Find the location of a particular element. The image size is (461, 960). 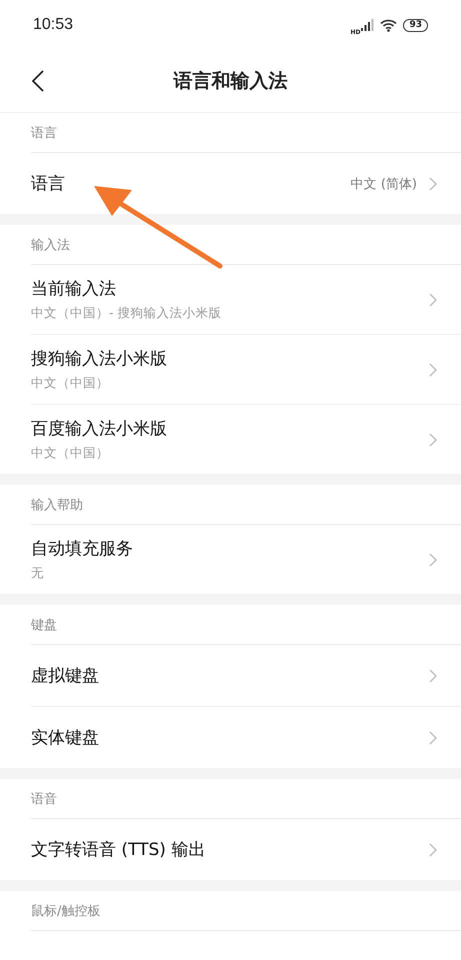

wifi-icon is located at coordinates (389, 25).